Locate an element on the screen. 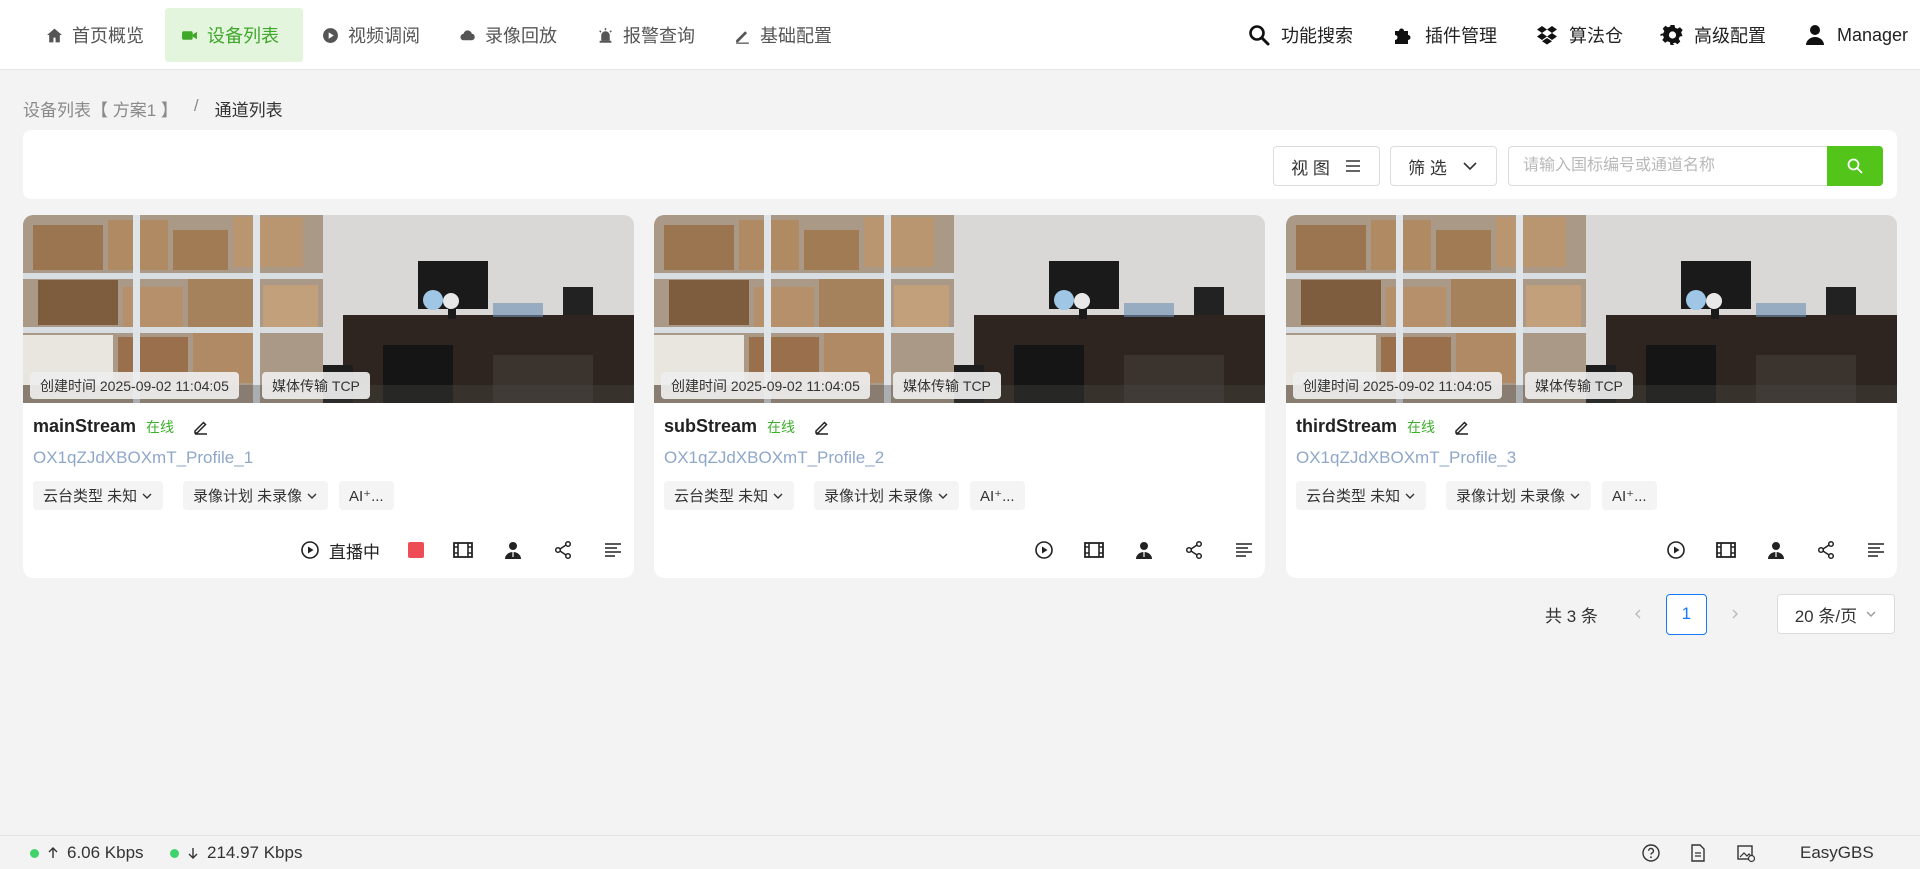 This screenshot has height=869, width=1920. alarm-icon is located at coordinates (605, 35).